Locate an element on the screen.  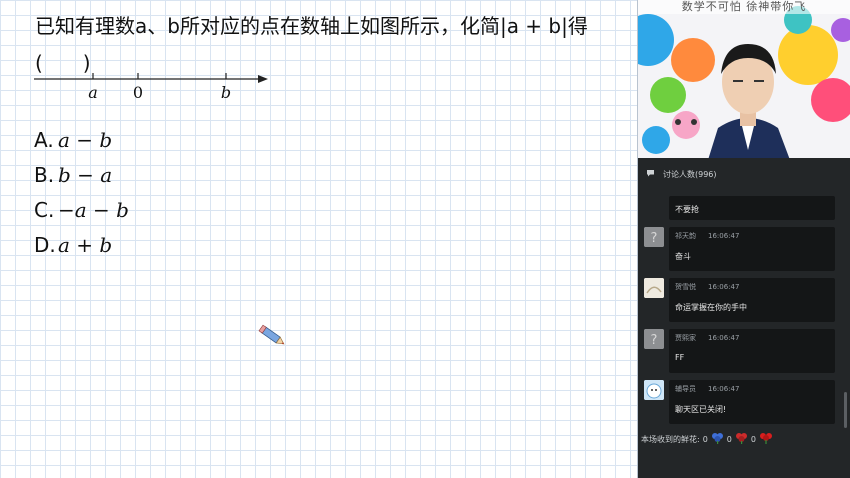
chat-message-text: 奋斗 is located at coordinates (683, 256).